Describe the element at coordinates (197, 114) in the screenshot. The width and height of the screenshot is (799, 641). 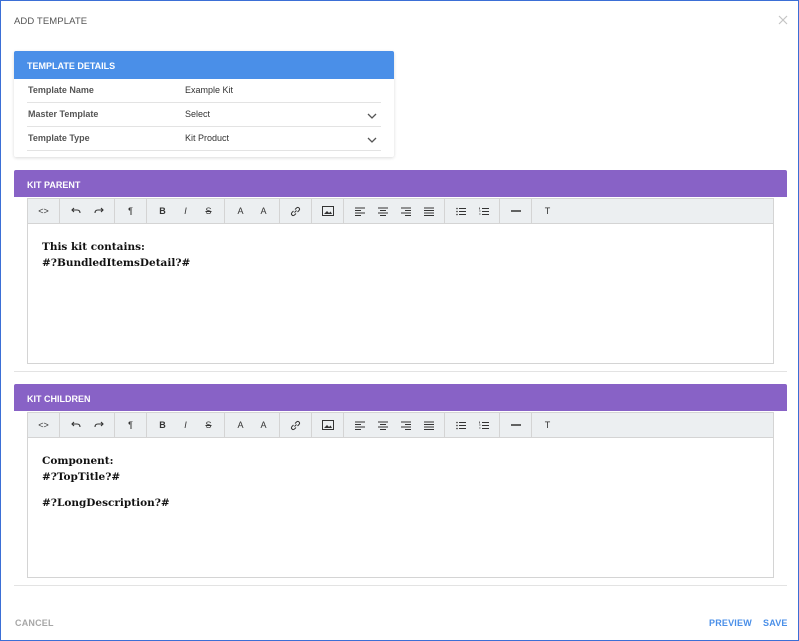
I see `master-template-select: Select` at that location.